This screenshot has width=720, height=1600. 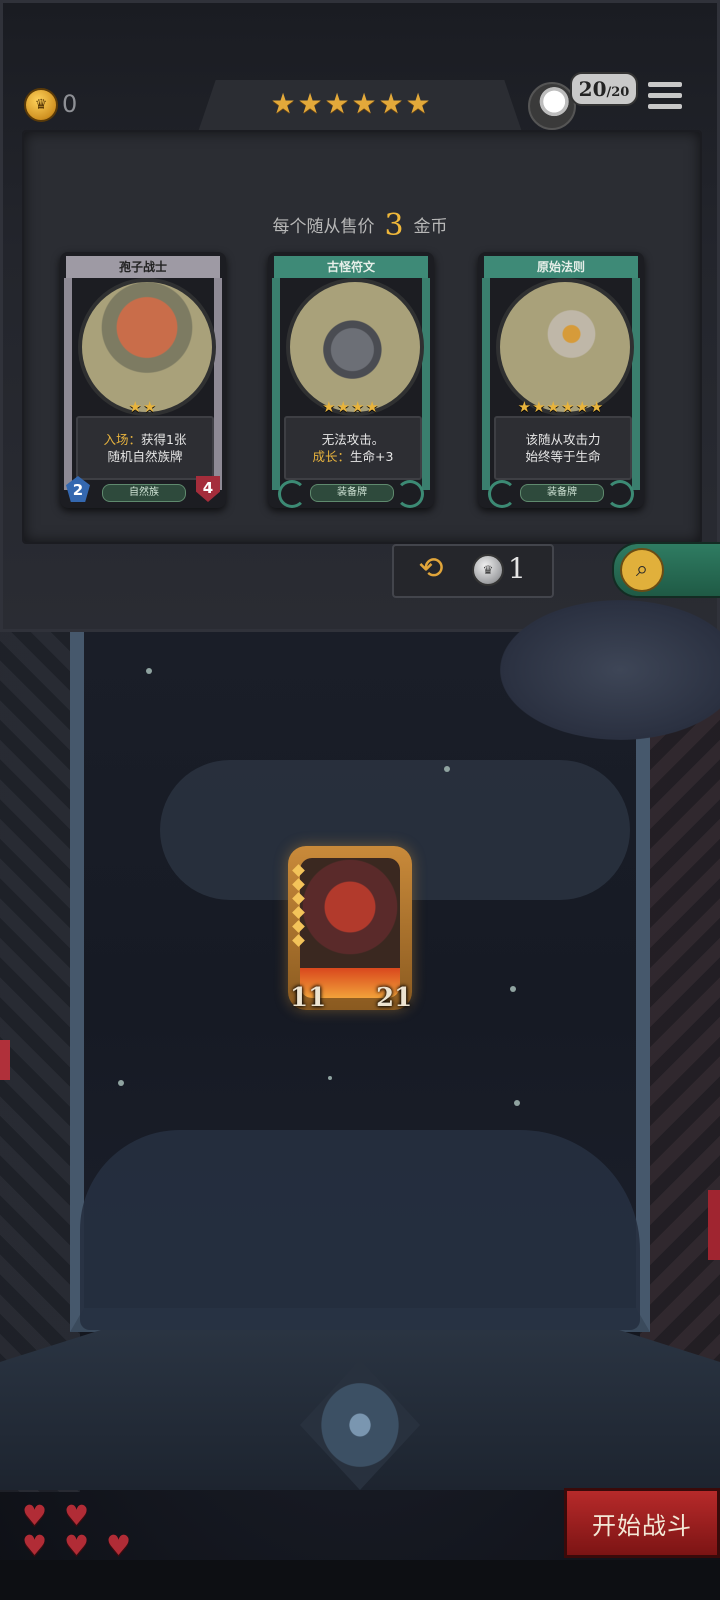 What do you see at coordinates (563, 456) in the screenshot?
I see `card-desc-line: 始终等于生命` at bounding box center [563, 456].